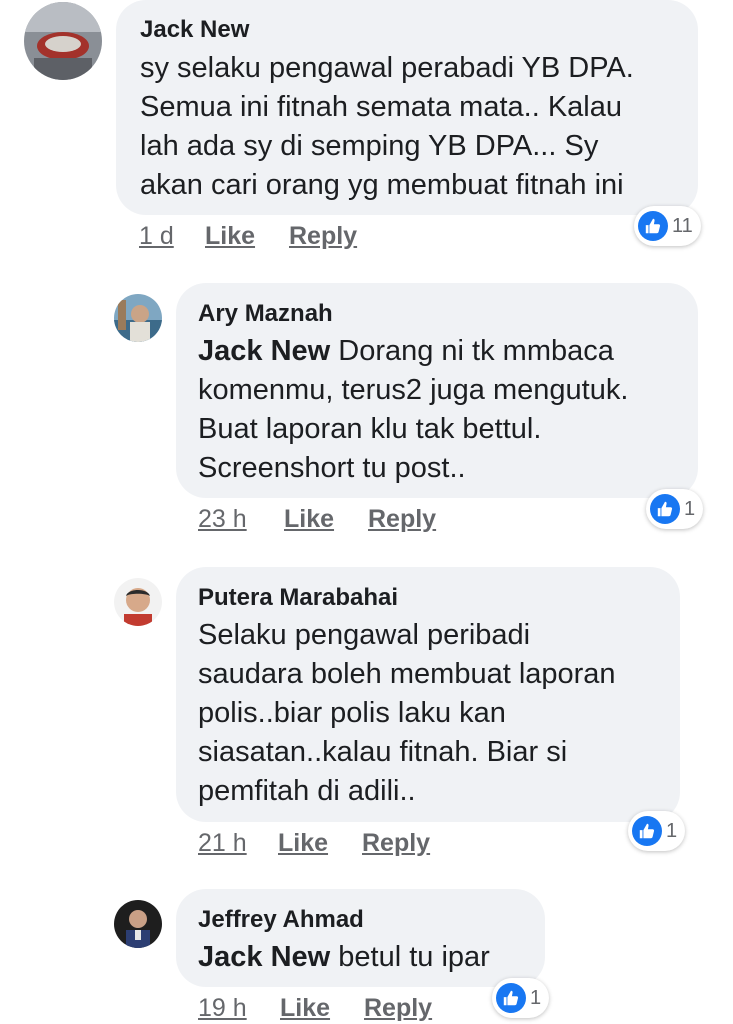 Image resolution: width=733 pixels, height=1024 pixels. I want to click on comment-actions: 19 h Like Reply, so click(366, 1009).